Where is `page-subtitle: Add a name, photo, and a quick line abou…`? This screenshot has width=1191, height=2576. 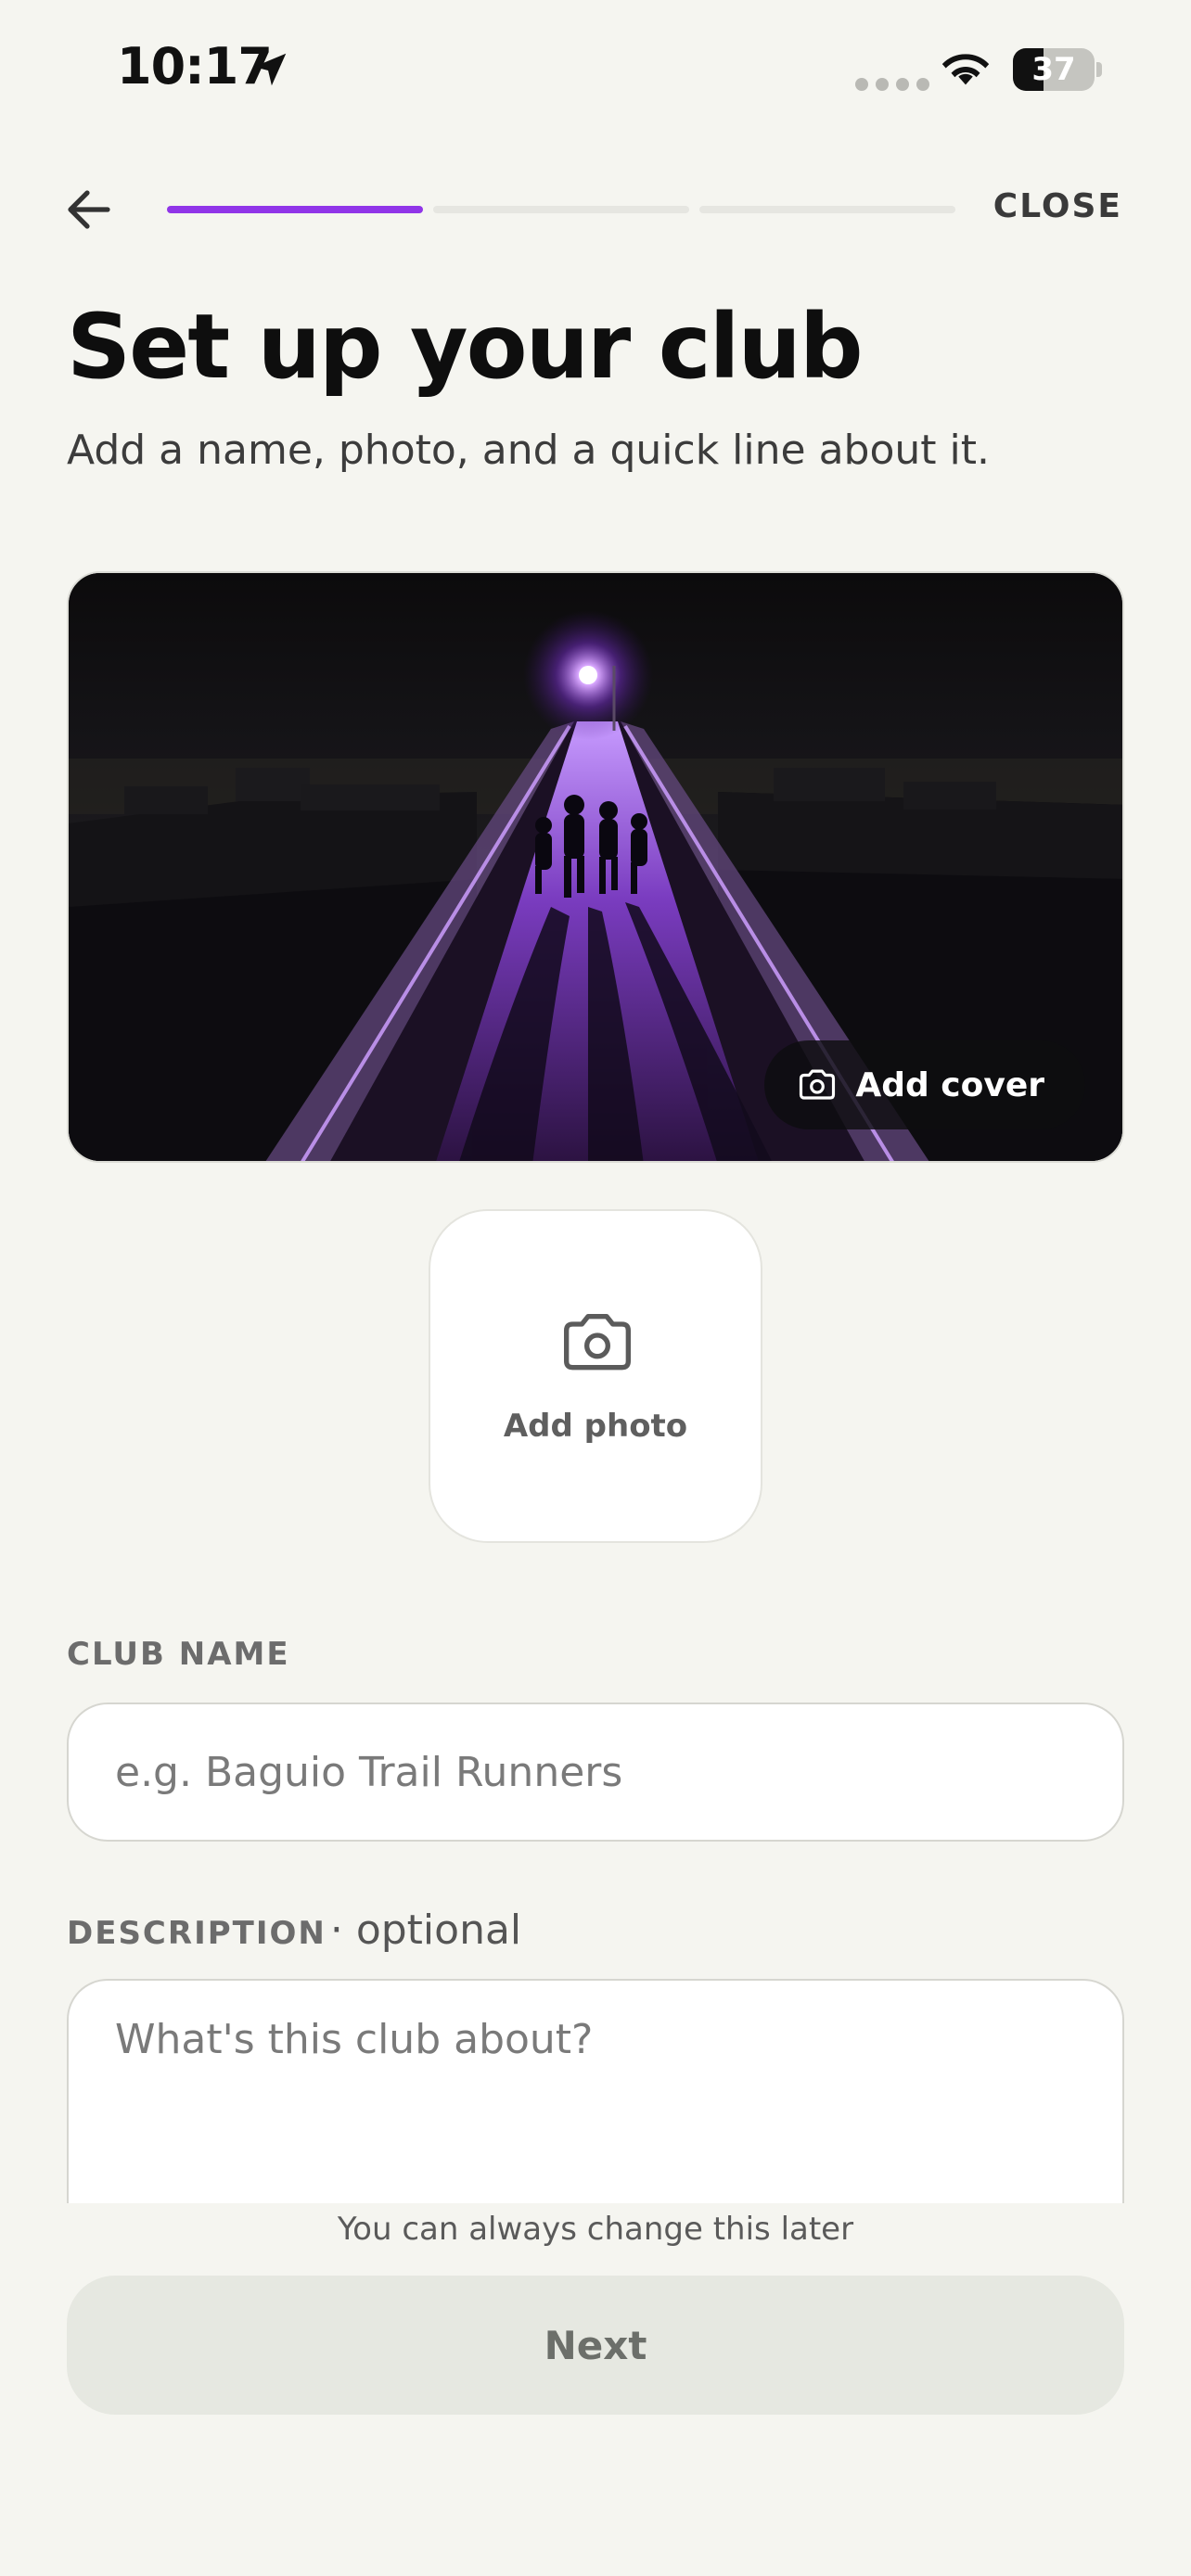
page-subtitle: Add a name, photo, and a quick line abou… is located at coordinates (528, 450).